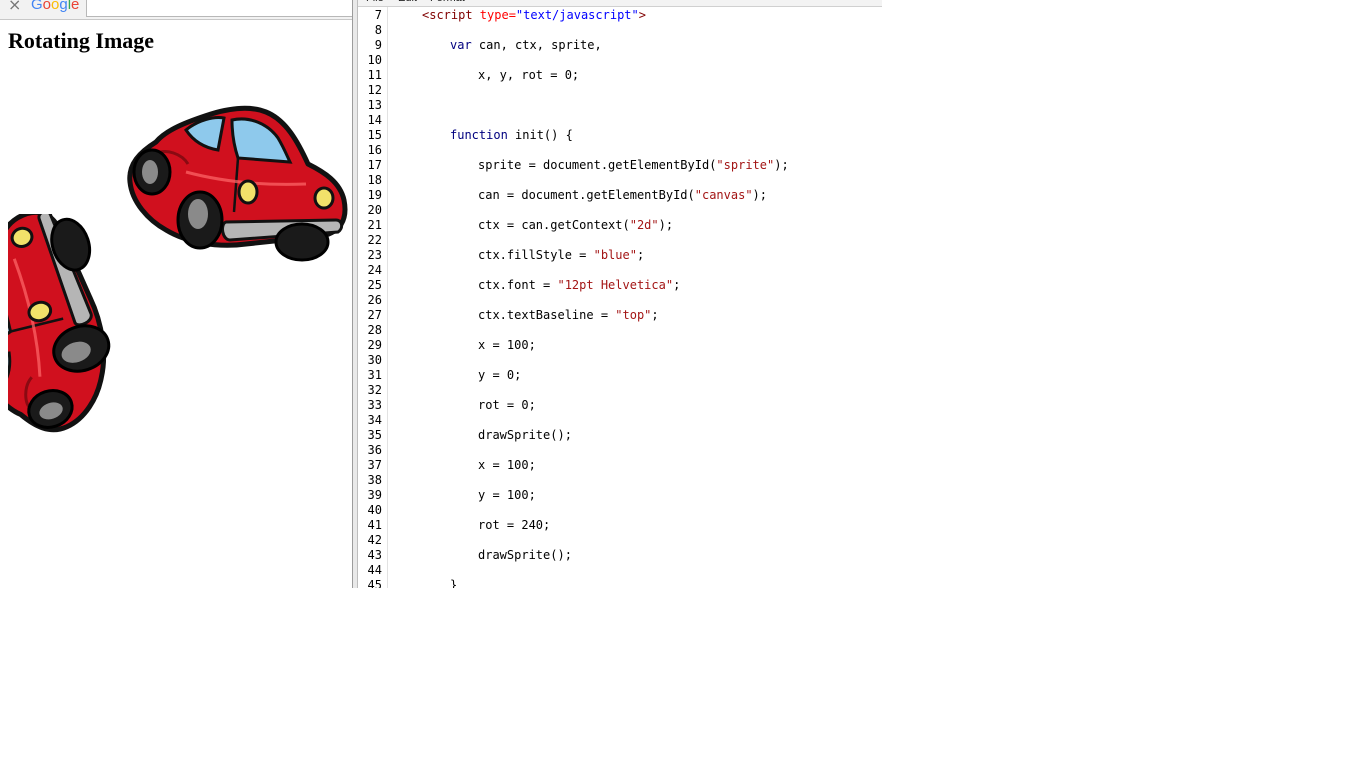  I want to click on code-text: rot = 0;, so click(507, 405).